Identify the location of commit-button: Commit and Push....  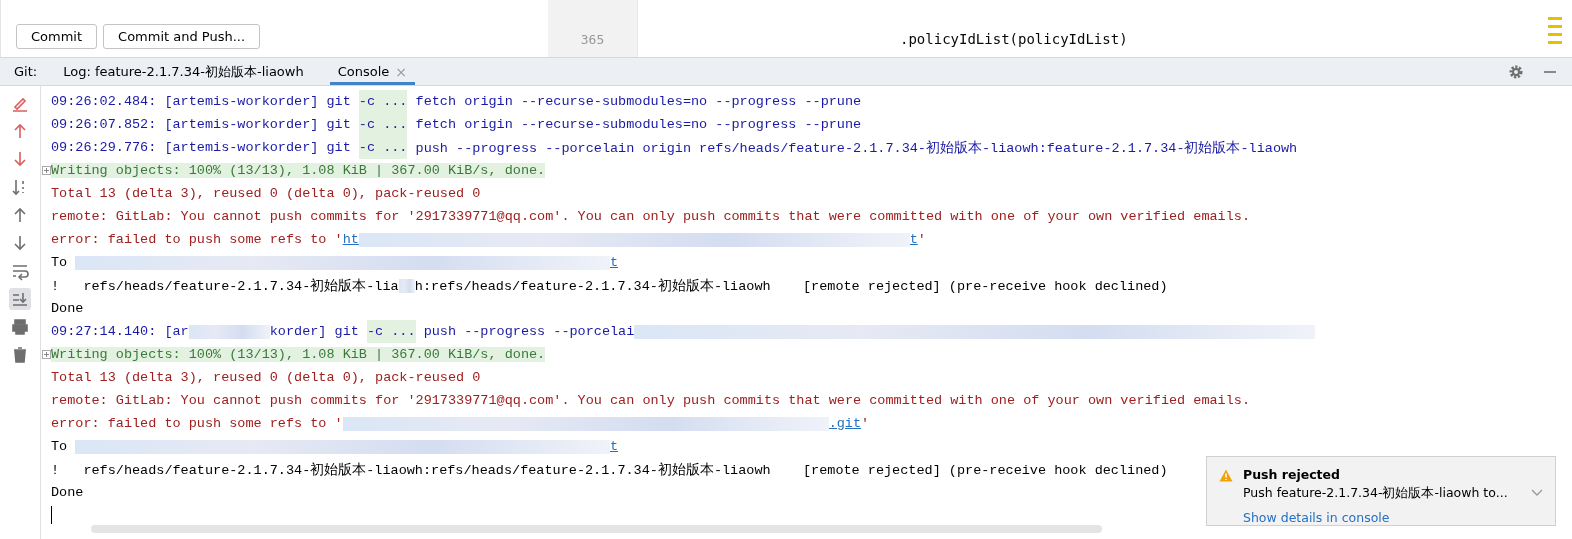
(182, 36).